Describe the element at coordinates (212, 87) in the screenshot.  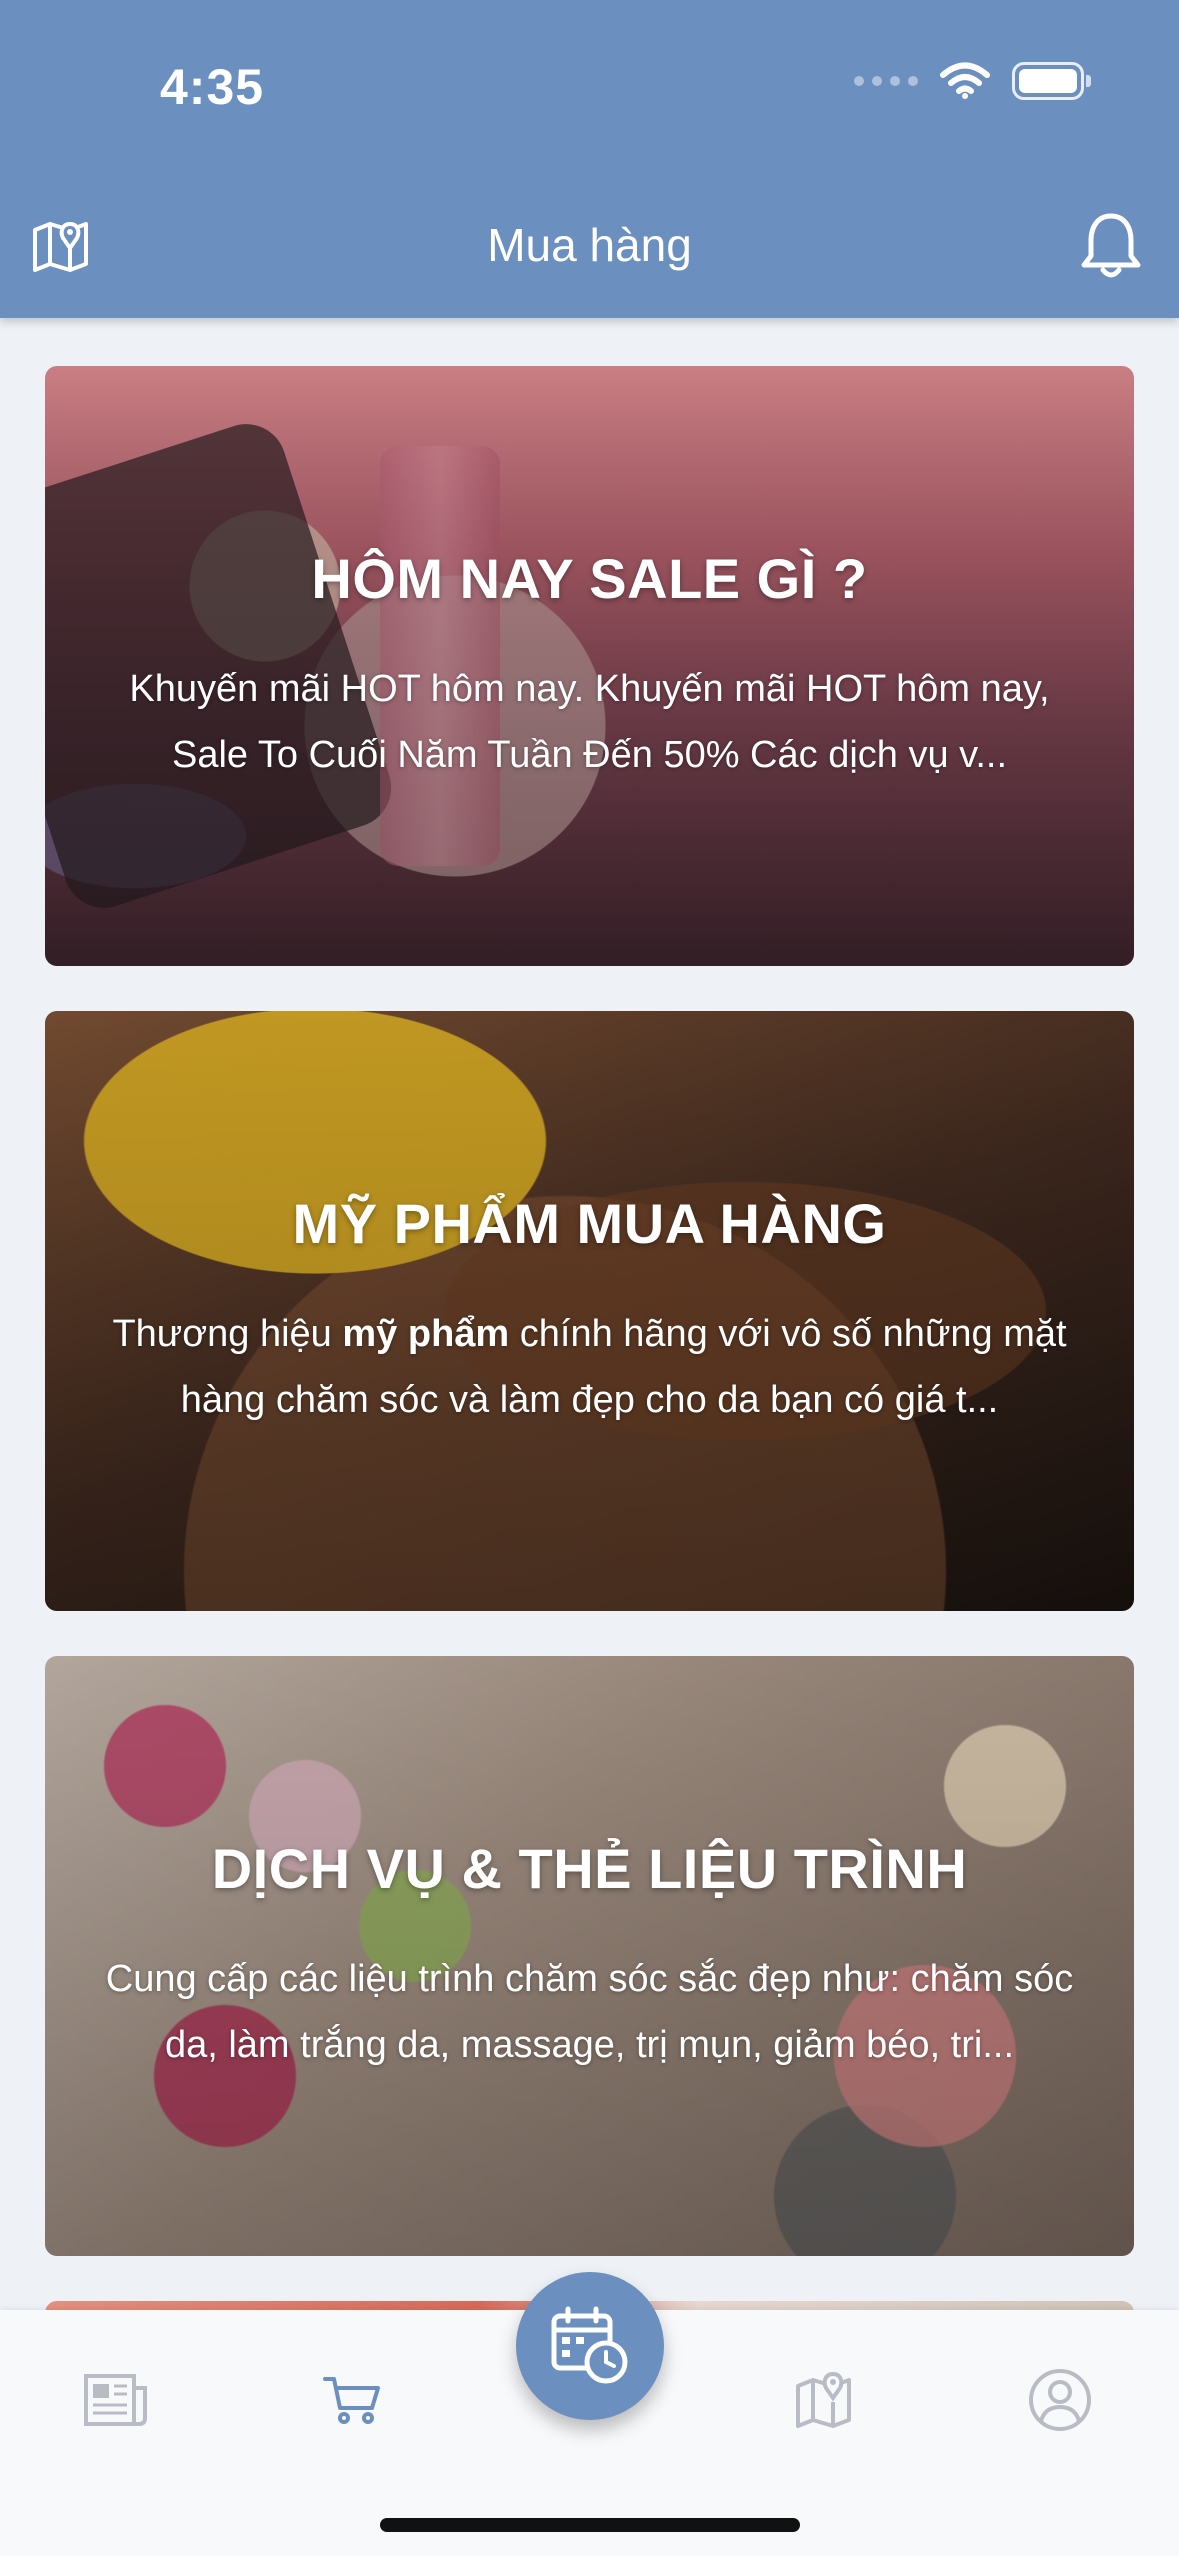
I see `status-time: 4:35` at that location.